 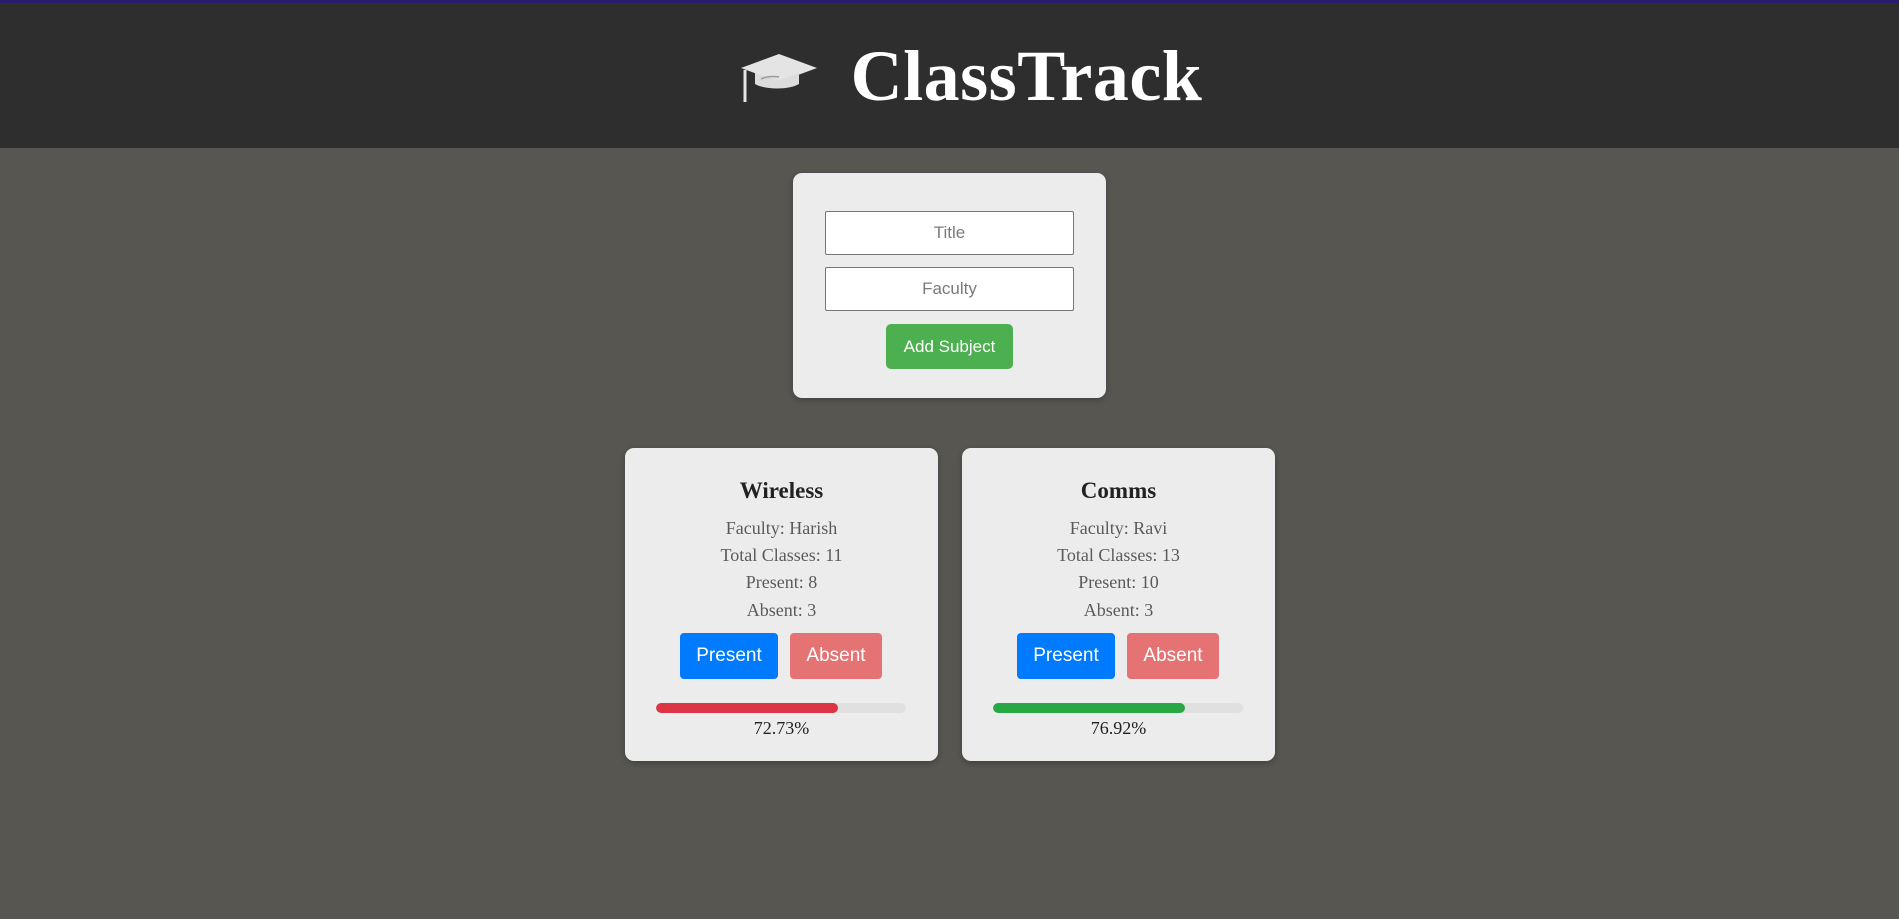 What do you see at coordinates (781, 490) in the screenshot?
I see `subject-title: Wireless` at bounding box center [781, 490].